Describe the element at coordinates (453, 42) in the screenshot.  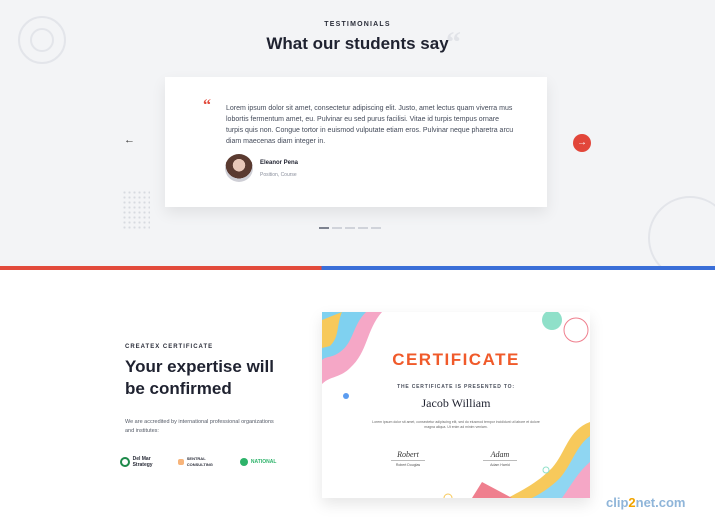
I see `large-quote-icon: “` at that location.